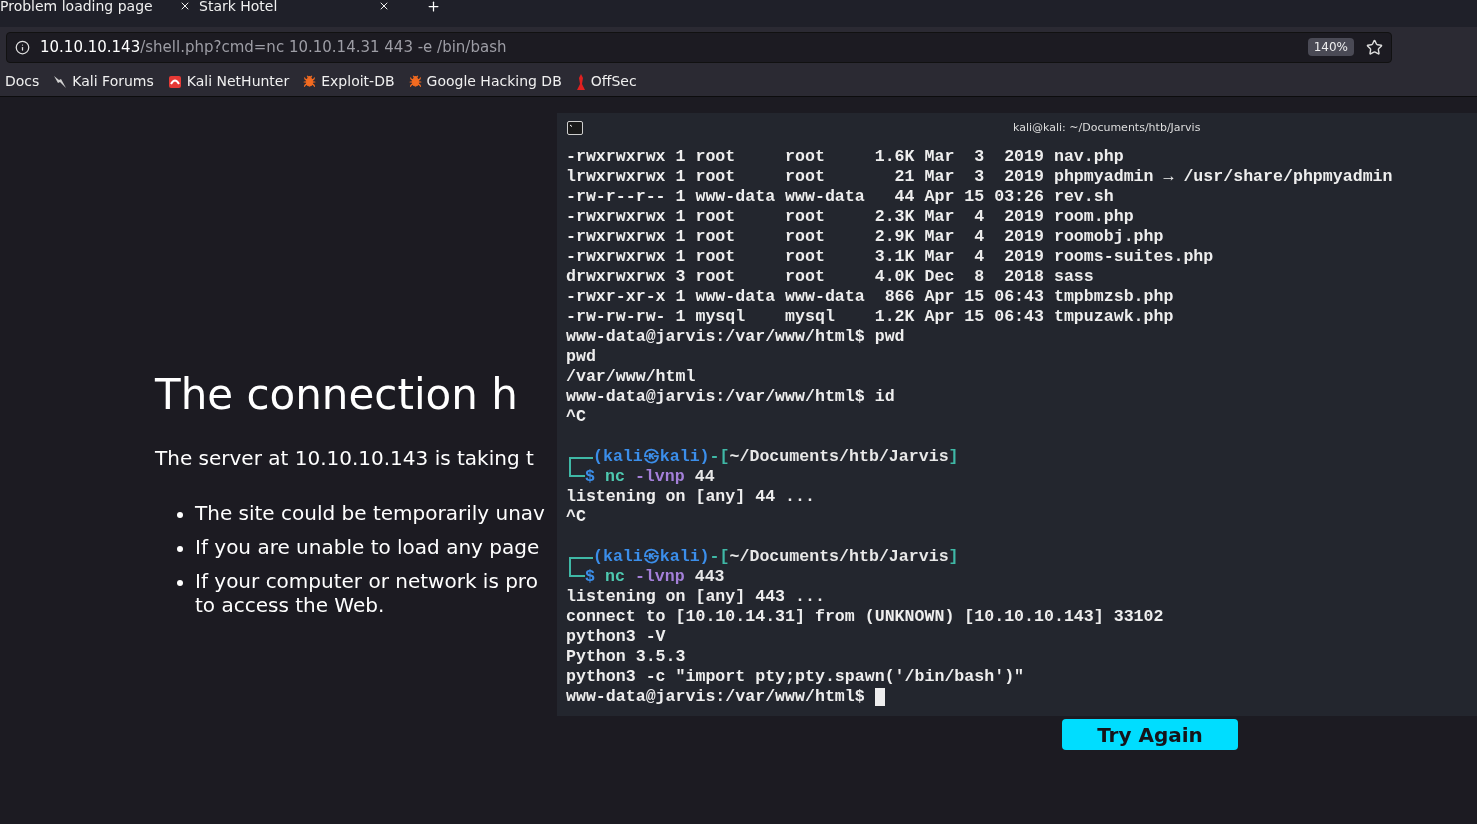 The height and width of the screenshot is (824, 1477). What do you see at coordinates (433, 7) in the screenshot?
I see `new-tab-icon` at bounding box center [433, 7].